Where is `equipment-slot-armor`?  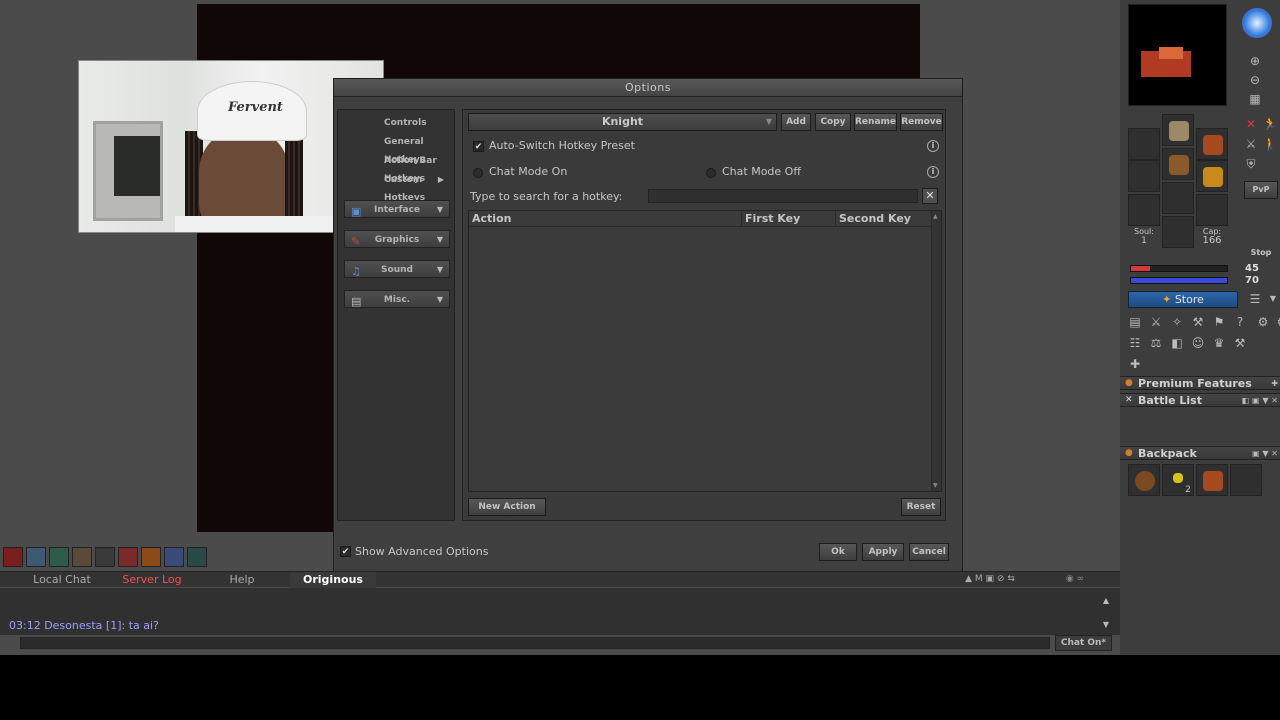
equipment-slot-armor is located at coordinates (1178, 164).